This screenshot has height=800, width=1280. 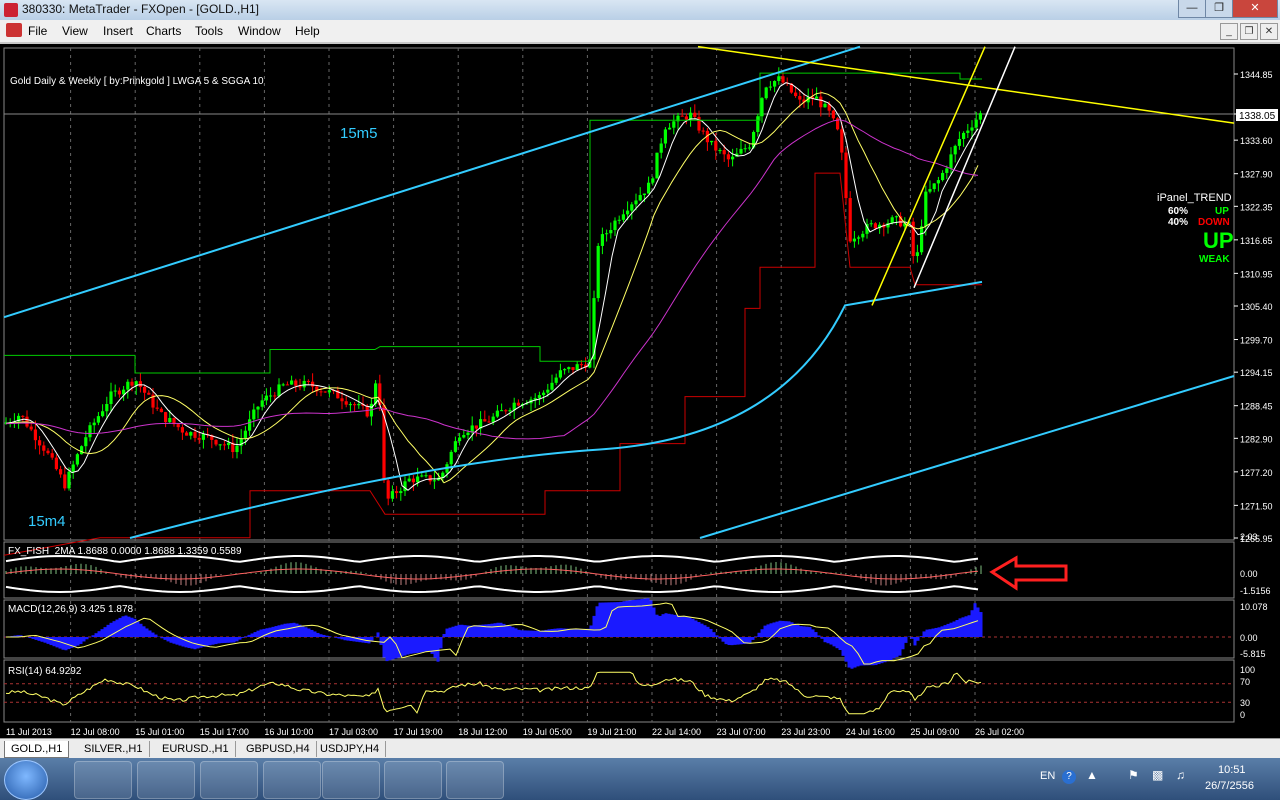 What do you see at coordinates (351, 780) in the screenshot?
I see `excel-icon` at bounding box center [351, 780].